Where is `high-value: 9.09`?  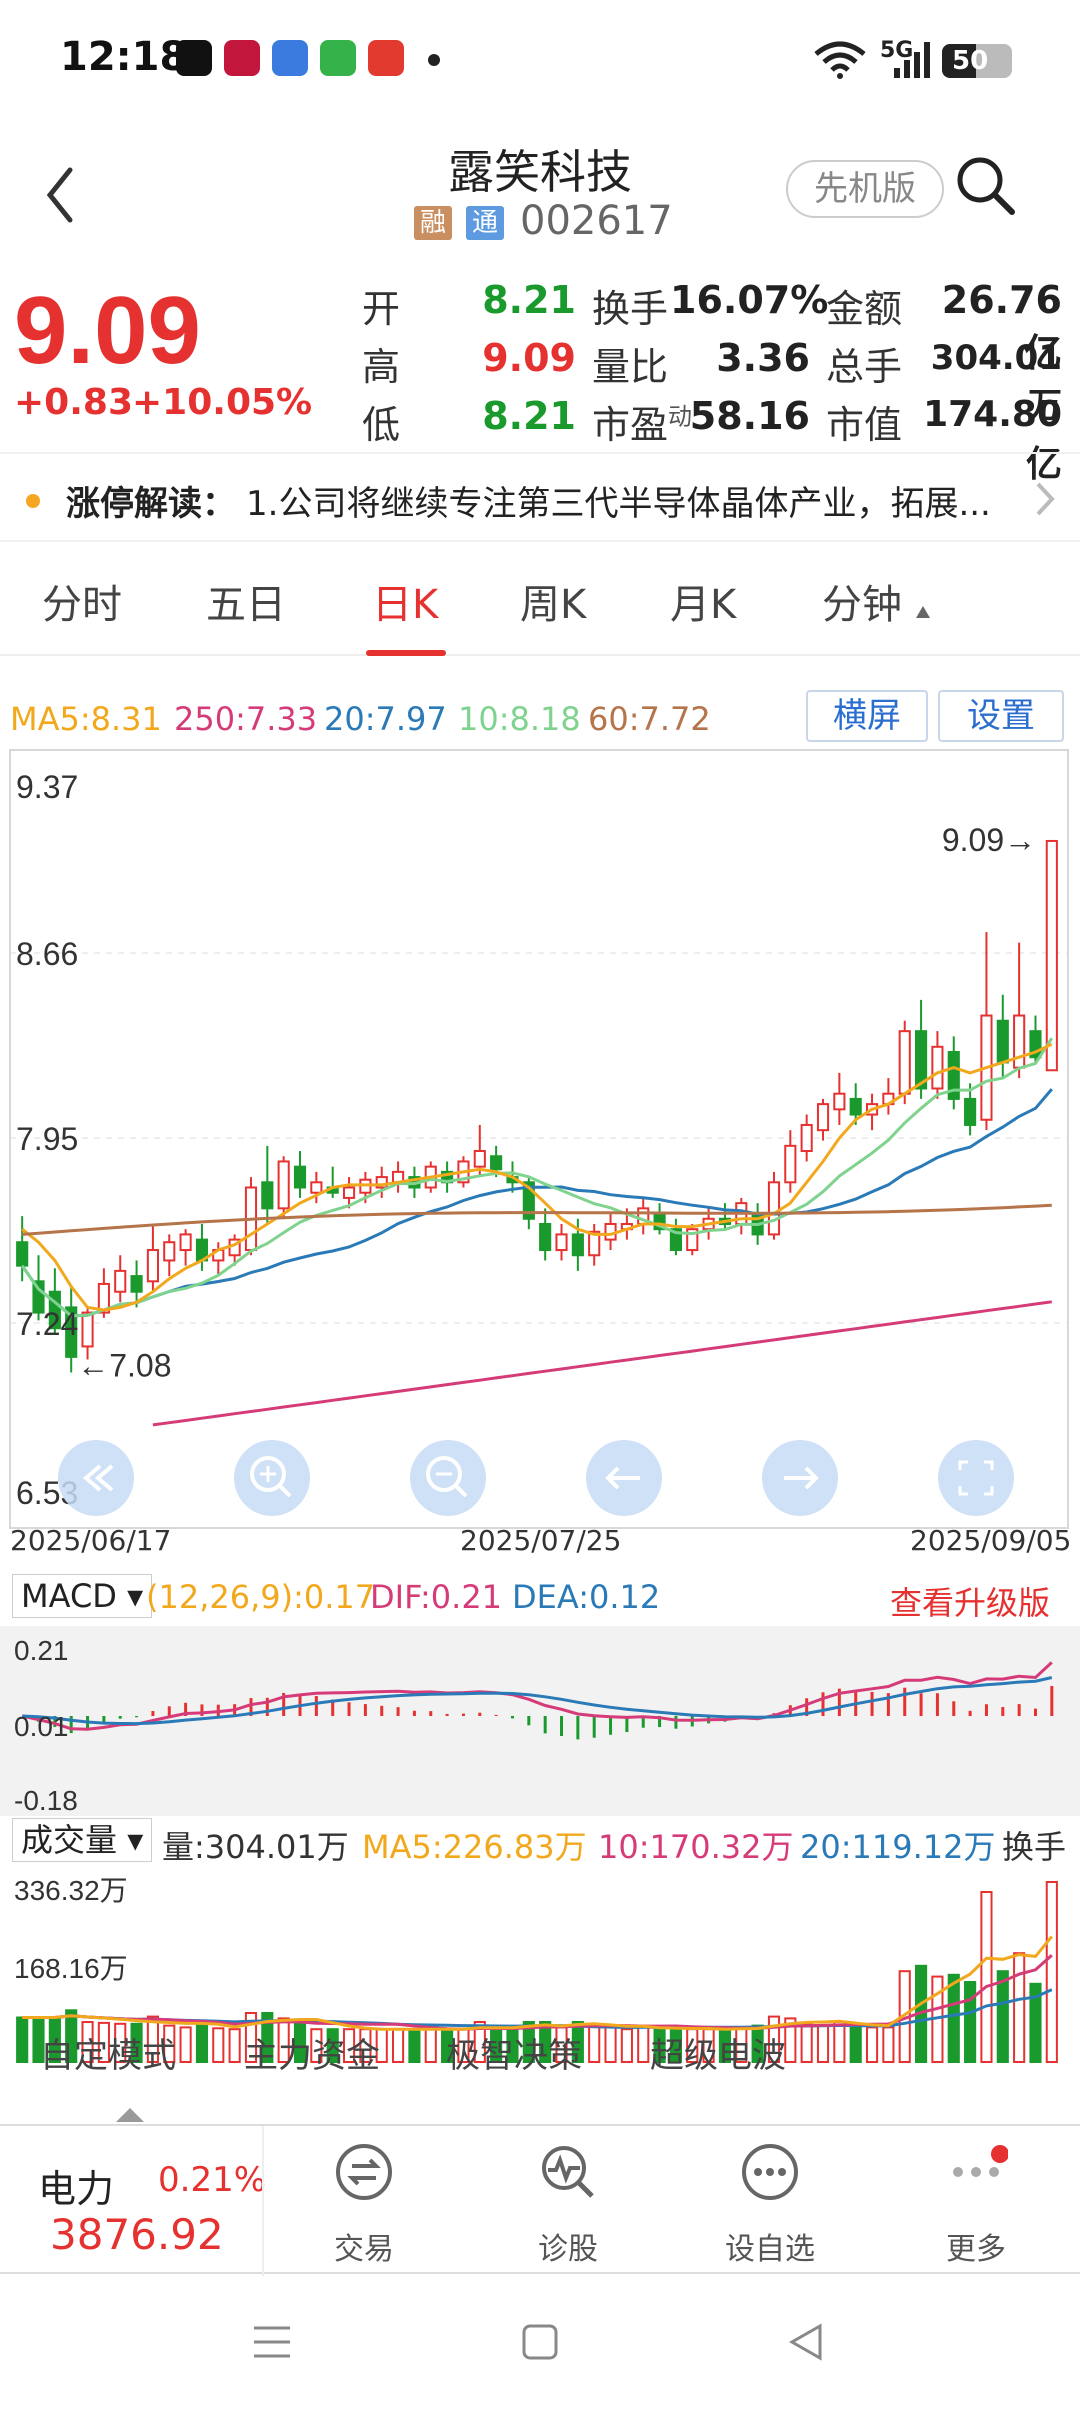 high-value: 9.09 is located at coordinates (529, 358).